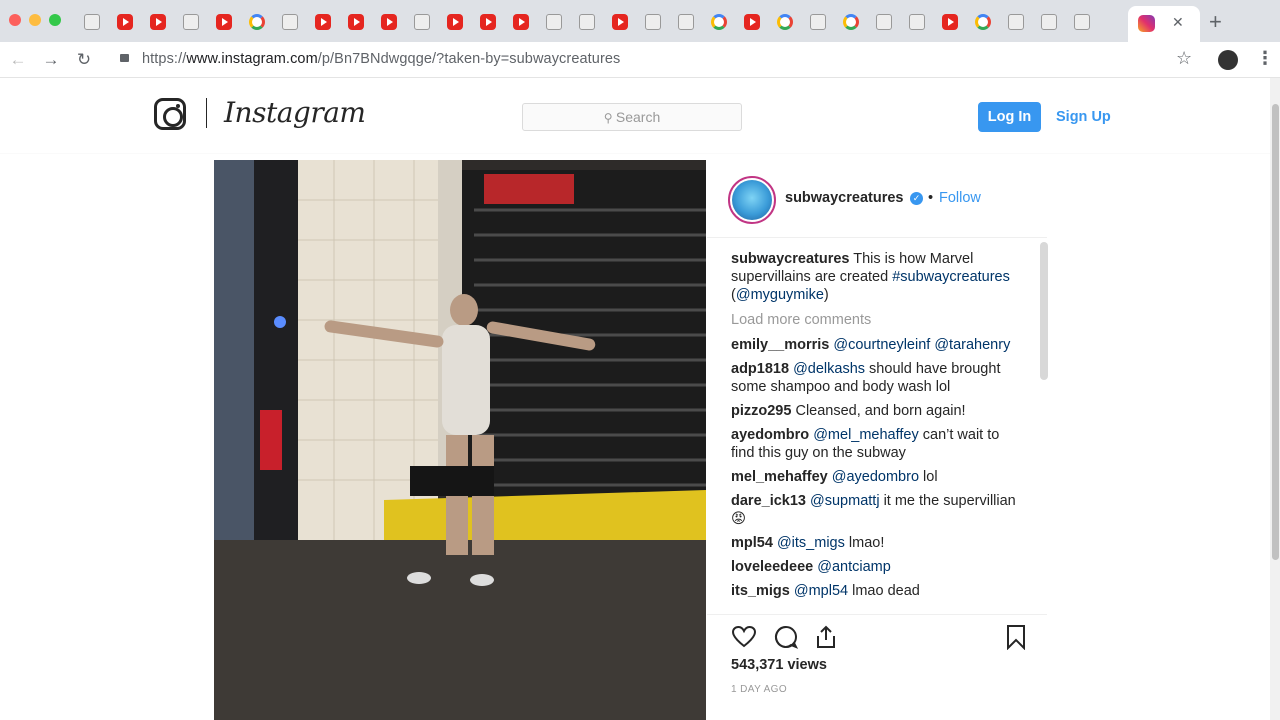 This screenshot has width=1280, height=720. I want to click on active-tab: ✕, so click(1164, 24).